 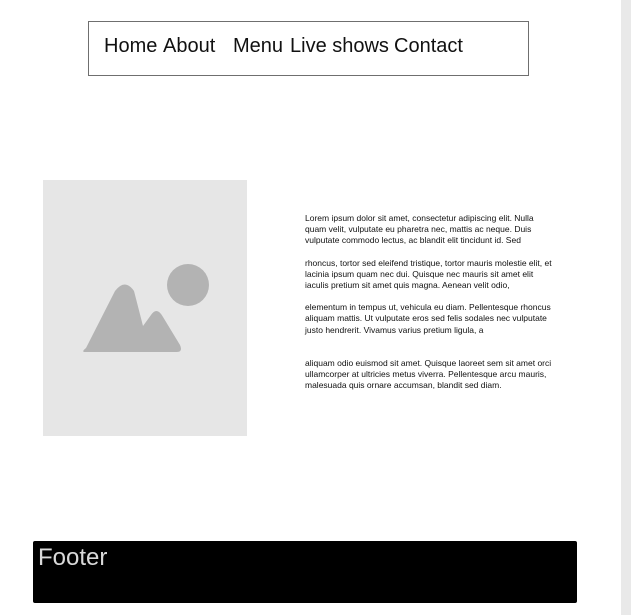 I want to click on image-placeholder-icon, so click(x=146, y=308).